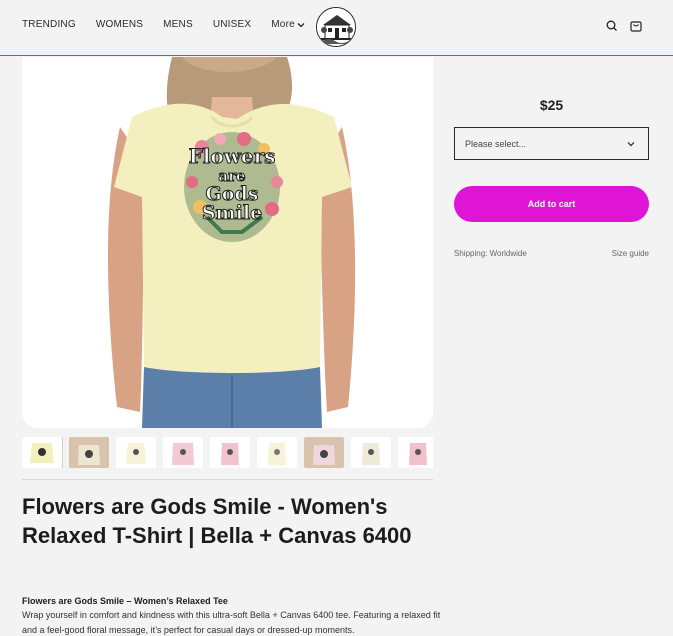 The image size is (673, 636). I want to click on nav-item-womens: WOMENS, so click(119, 24).